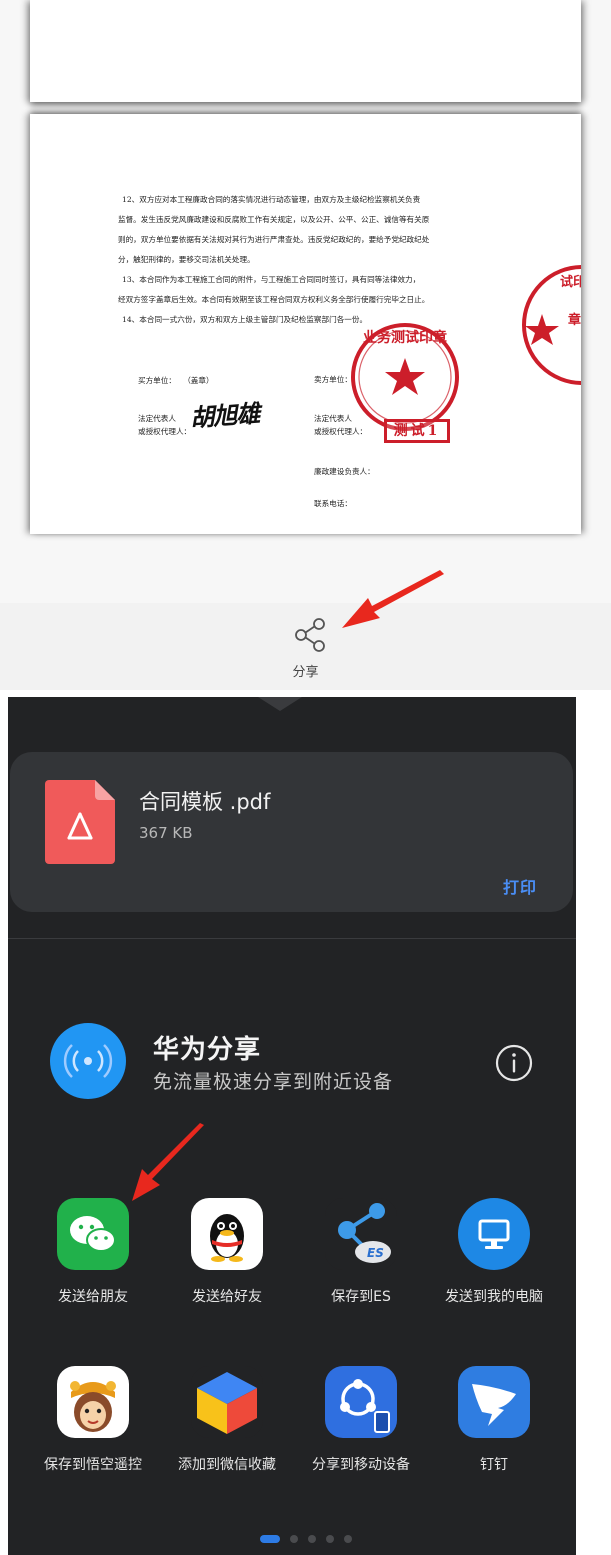  Describe the element at coordinates (269, 1538) in the screenshot. I see `page-dot-active` at that location.